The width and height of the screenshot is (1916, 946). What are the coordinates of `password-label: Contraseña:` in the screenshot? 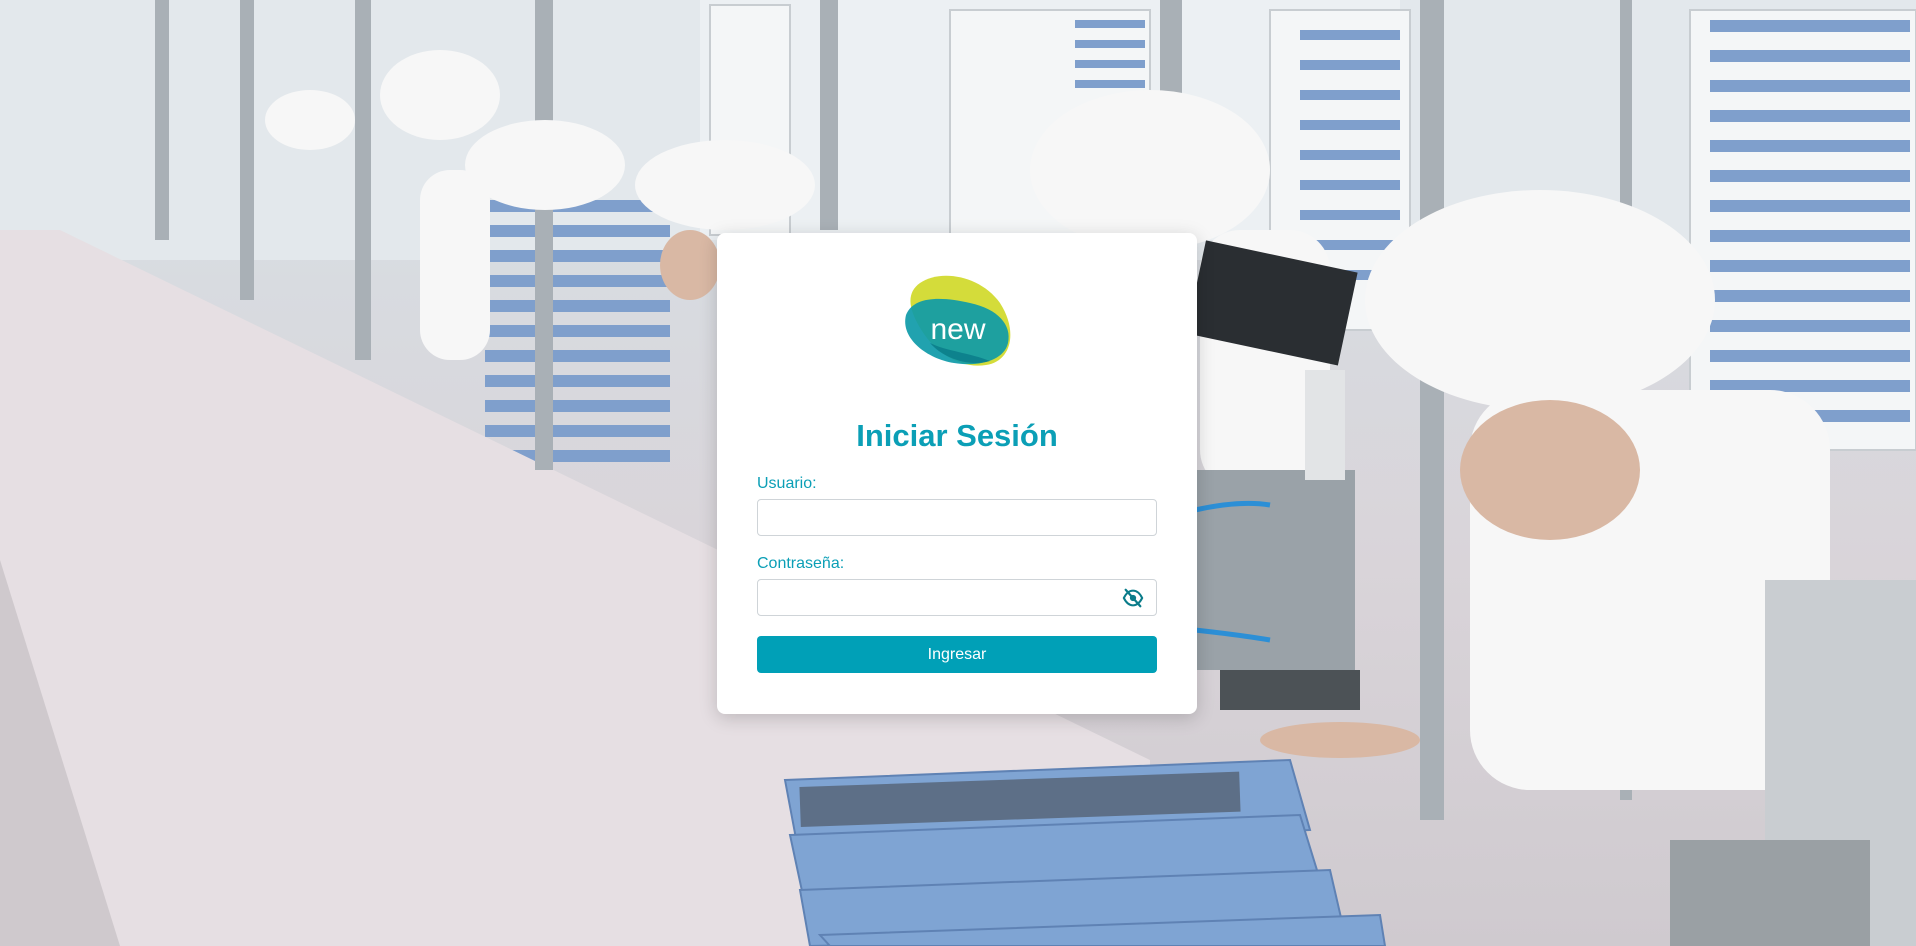 It's located at (801, 563).